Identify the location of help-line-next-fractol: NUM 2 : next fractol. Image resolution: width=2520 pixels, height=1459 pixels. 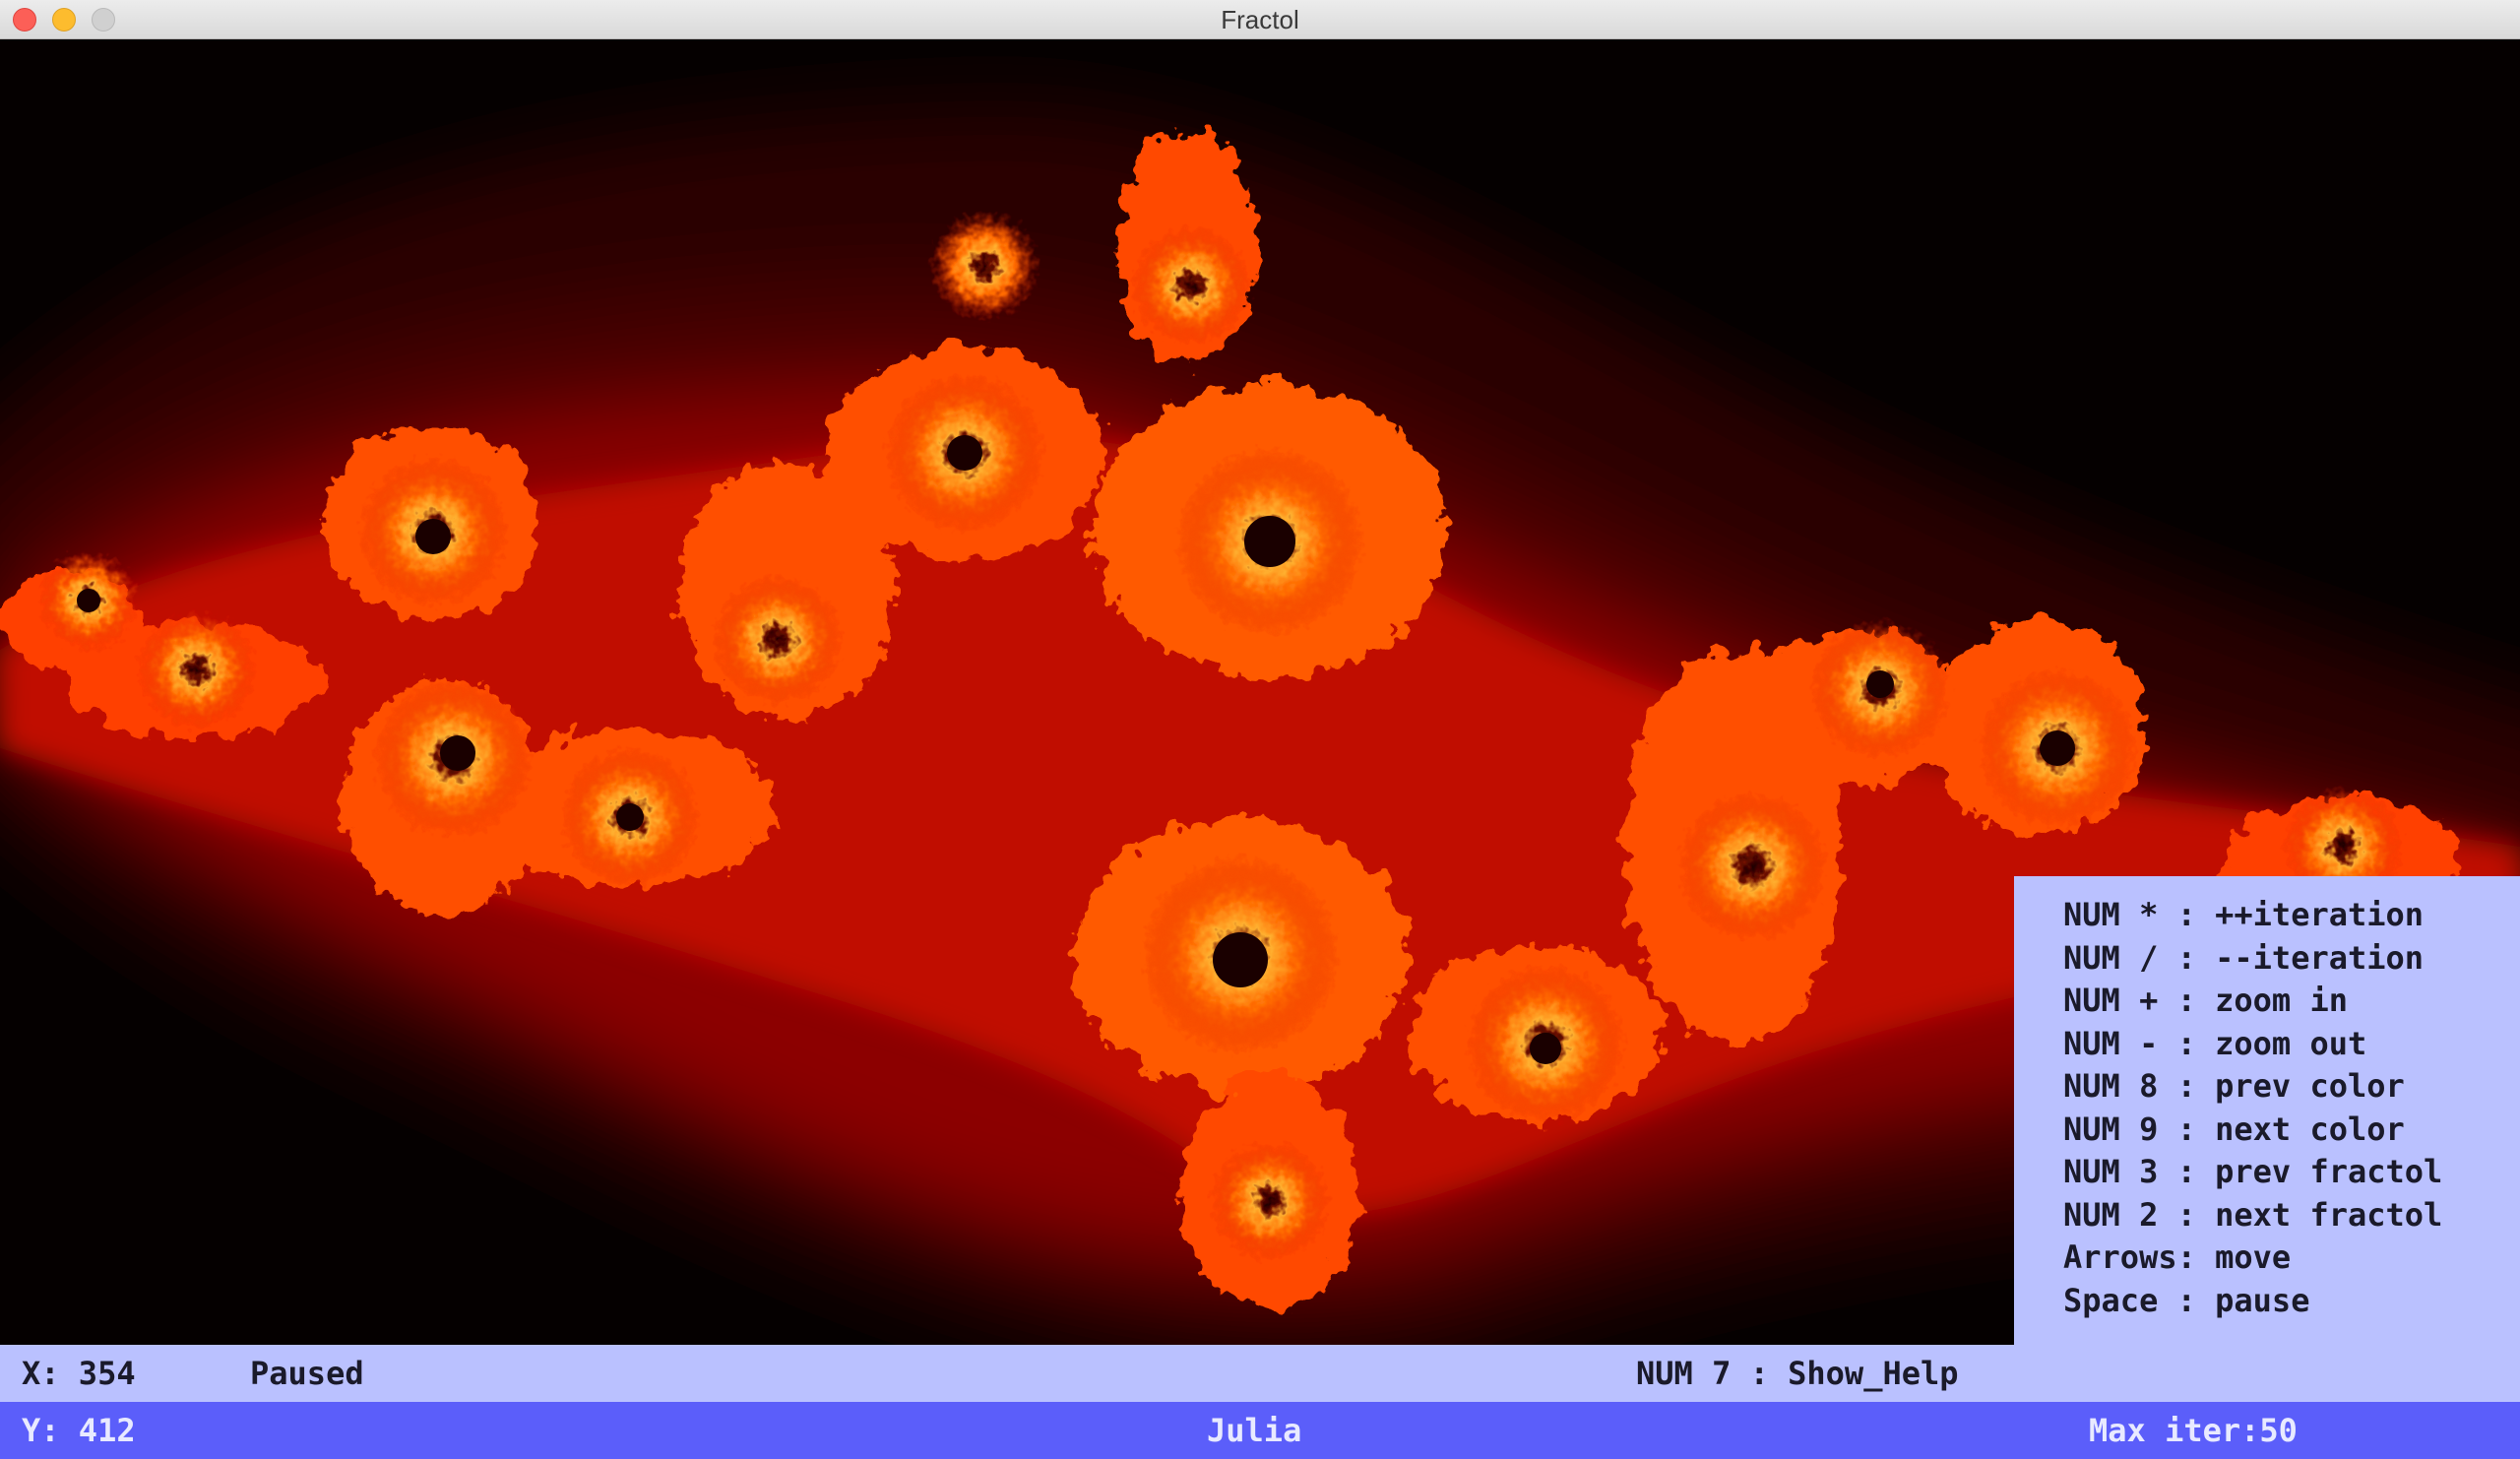
(2253, 1214).